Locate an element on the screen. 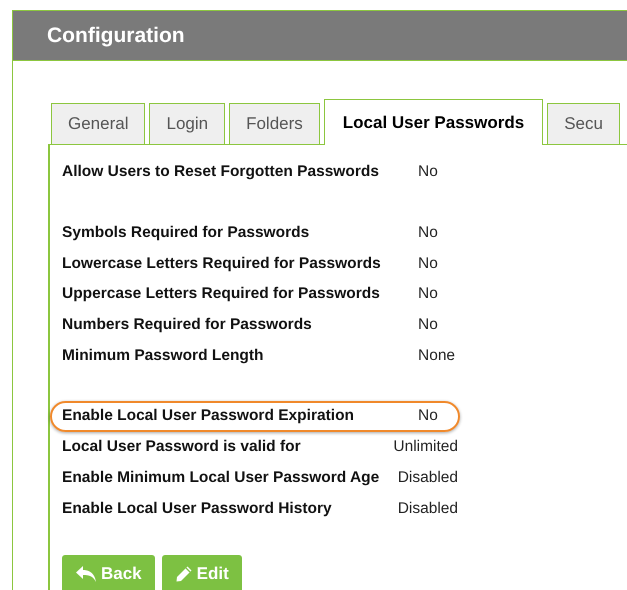 The width and height of the screenshot is (627, 590). setting-label: Minimum Password Length is located at coordinates (163, 355).